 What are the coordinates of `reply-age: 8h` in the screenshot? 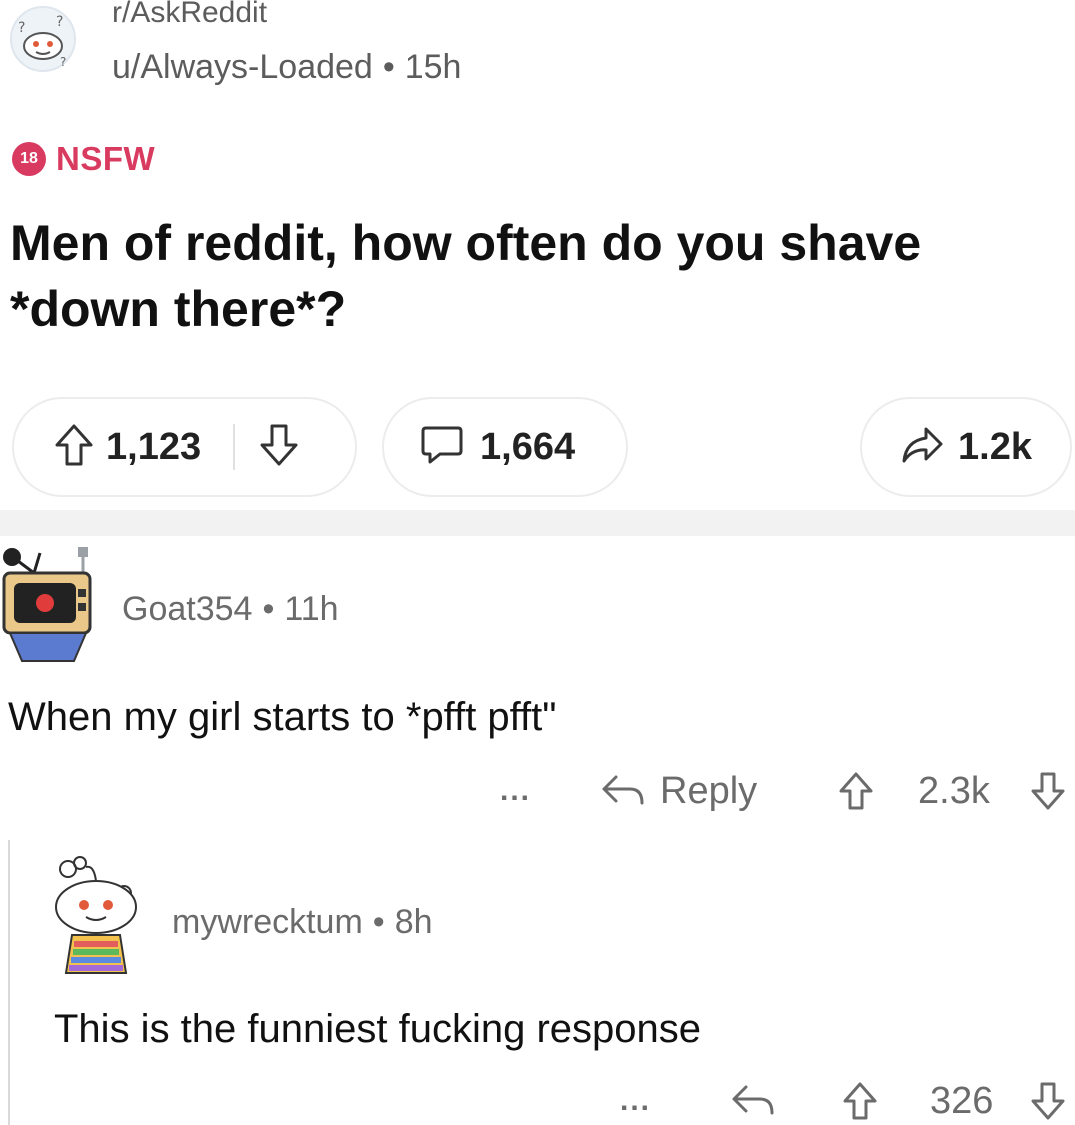 It's located at (413, 922).